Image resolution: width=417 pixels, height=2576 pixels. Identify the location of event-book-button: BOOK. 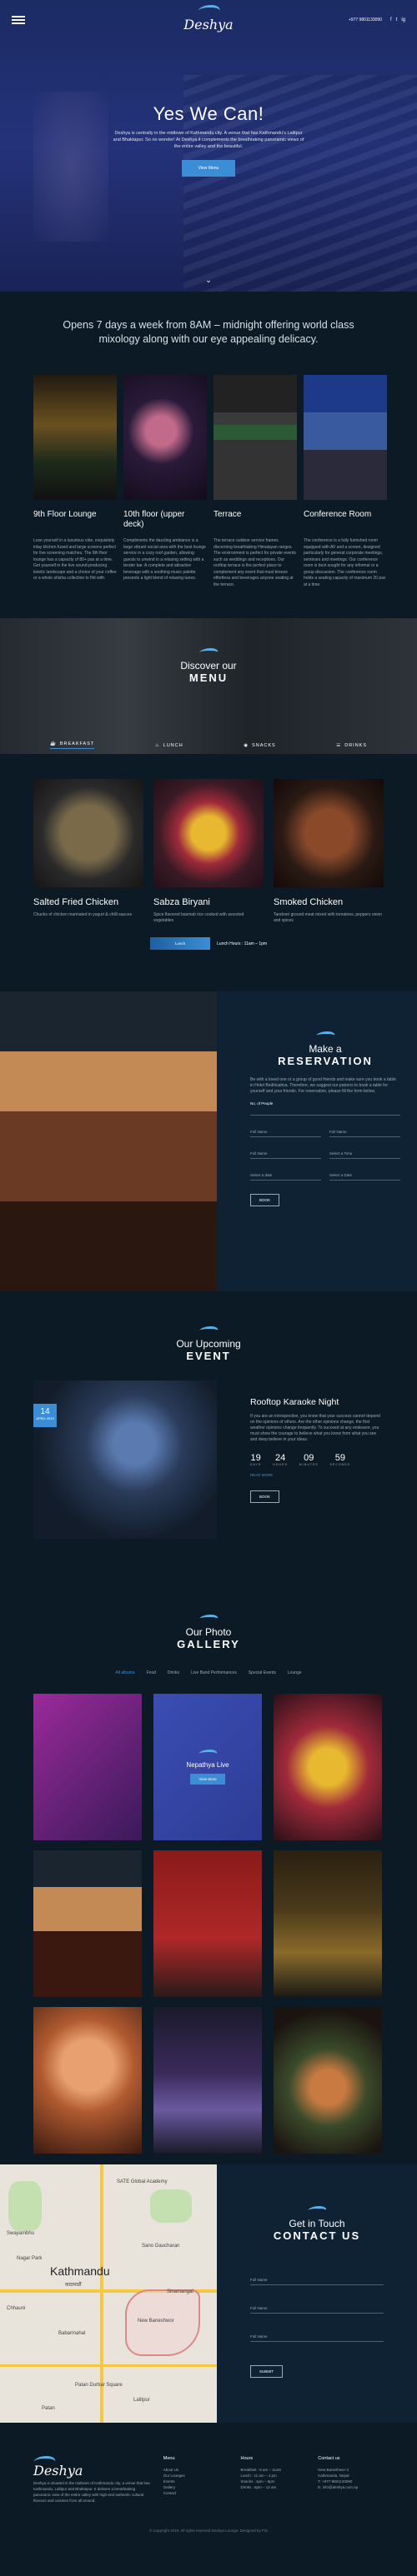
(265, 1496).